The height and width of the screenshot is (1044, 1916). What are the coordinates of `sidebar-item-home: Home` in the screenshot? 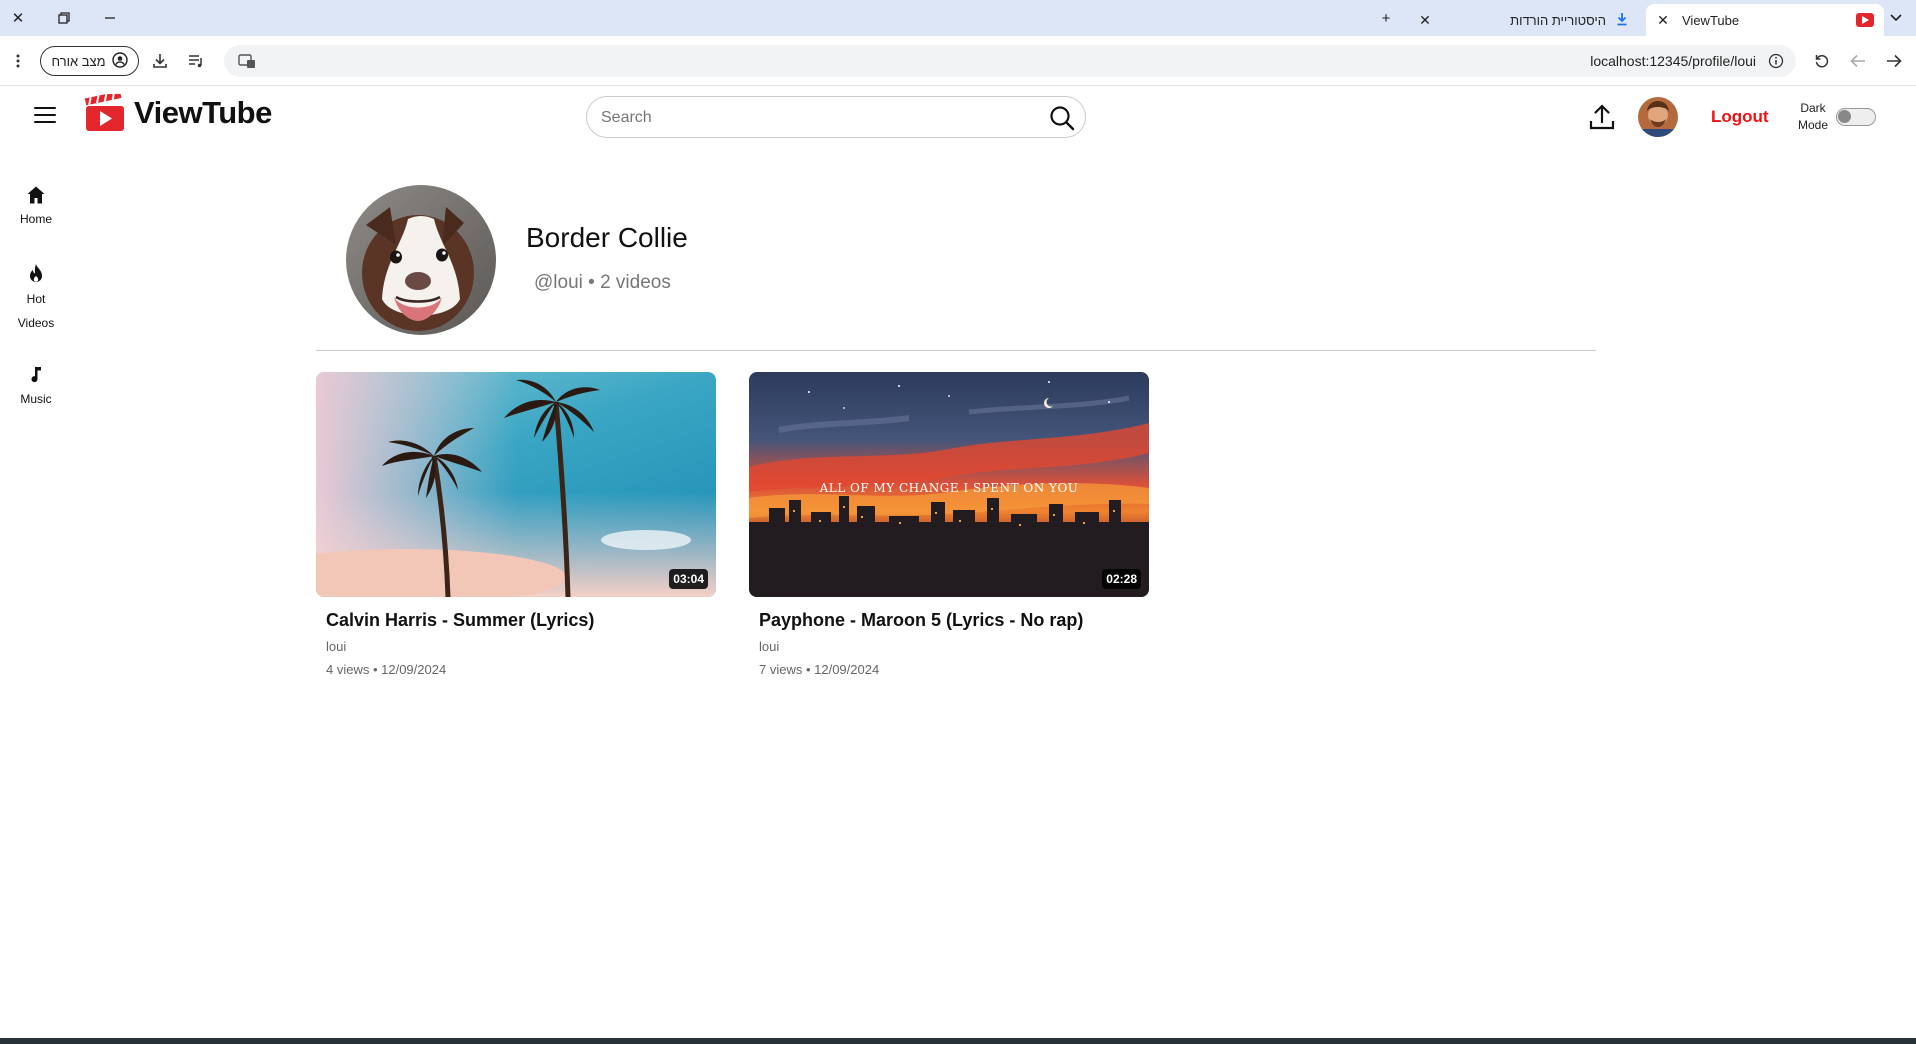 It's located at (36, 208).